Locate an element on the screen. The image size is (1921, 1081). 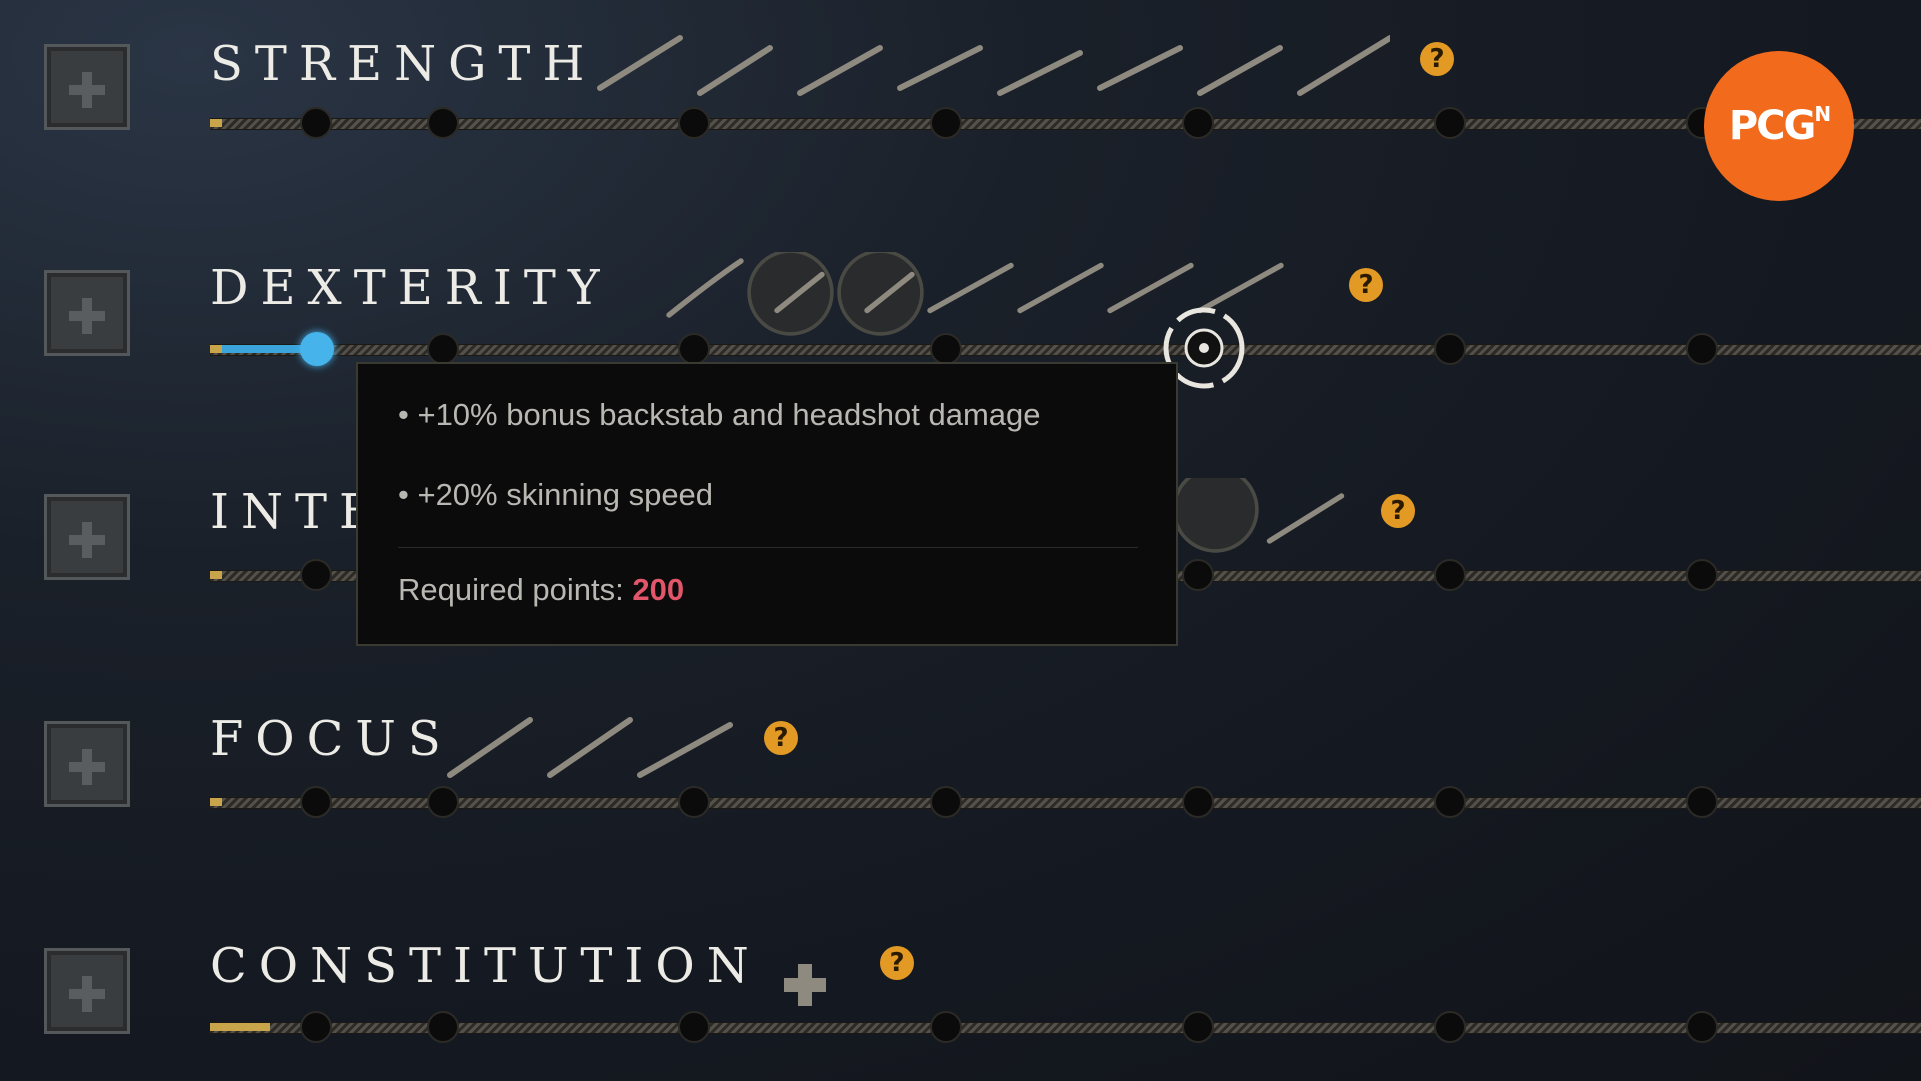
required-label: Required points: is located at coordinates (511, 589).